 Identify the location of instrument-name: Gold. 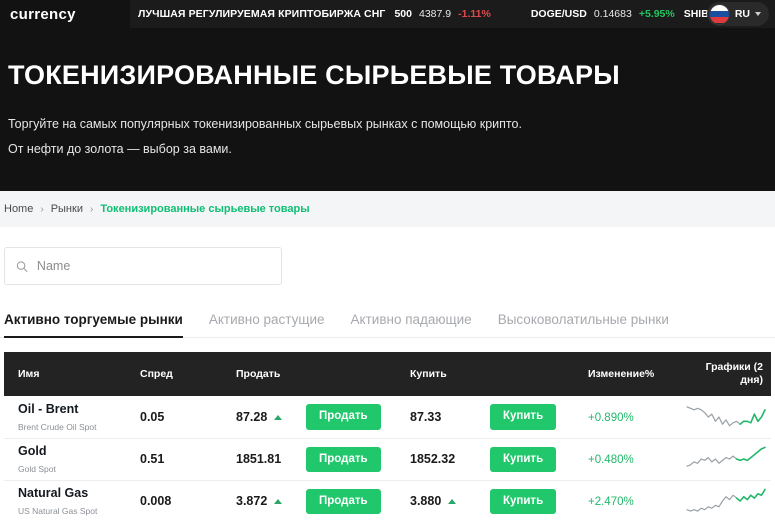
(32, 451).